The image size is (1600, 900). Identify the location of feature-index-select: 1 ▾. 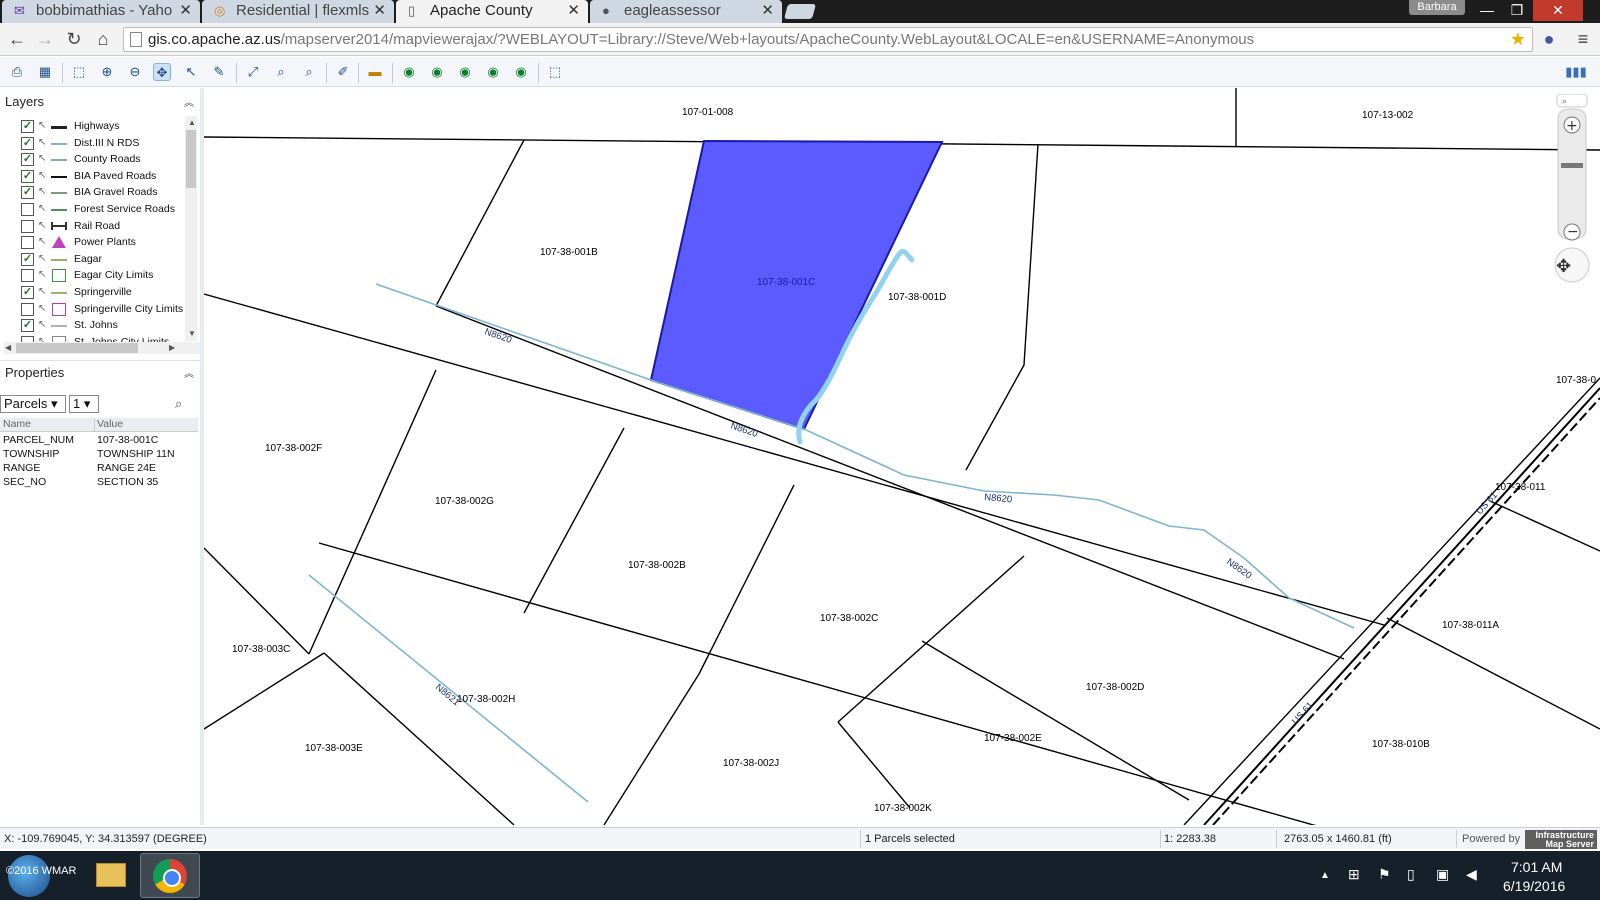
(84, 404).